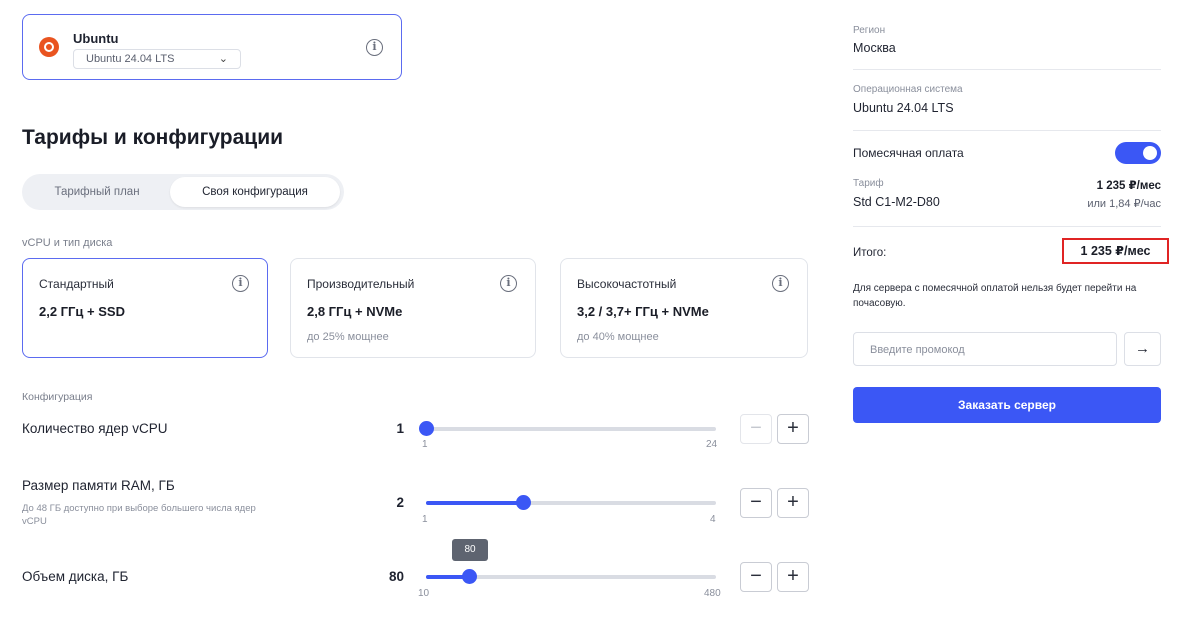 This screenshot has width=1200, height=630. What do you see at coordinates (76, 284) in the screenshot?
I see `disk-card-title: Стандартный` at bounding box center [76, 284].